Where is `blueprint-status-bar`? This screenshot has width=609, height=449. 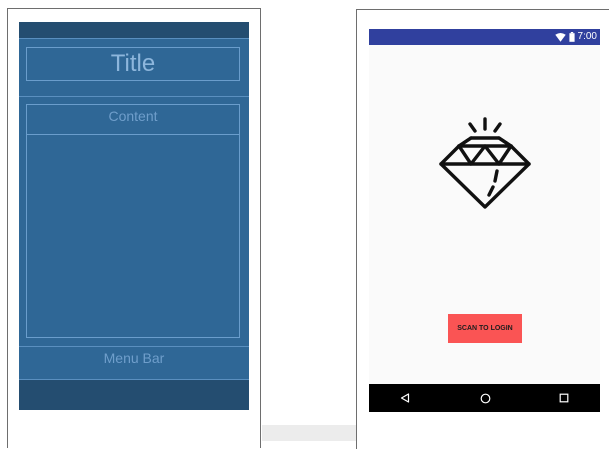
blueprint-status-bar is located at coordinates (134, 30).